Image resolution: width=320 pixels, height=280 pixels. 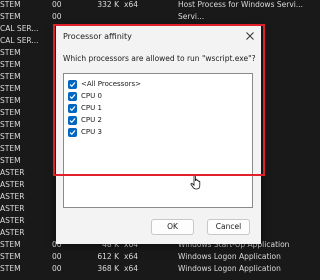 I want to click on cell-mem: 332 K, so click(x=108, y=4).